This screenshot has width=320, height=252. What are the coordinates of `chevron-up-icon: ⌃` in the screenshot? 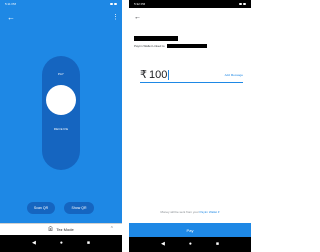 It's located at (112, 229).